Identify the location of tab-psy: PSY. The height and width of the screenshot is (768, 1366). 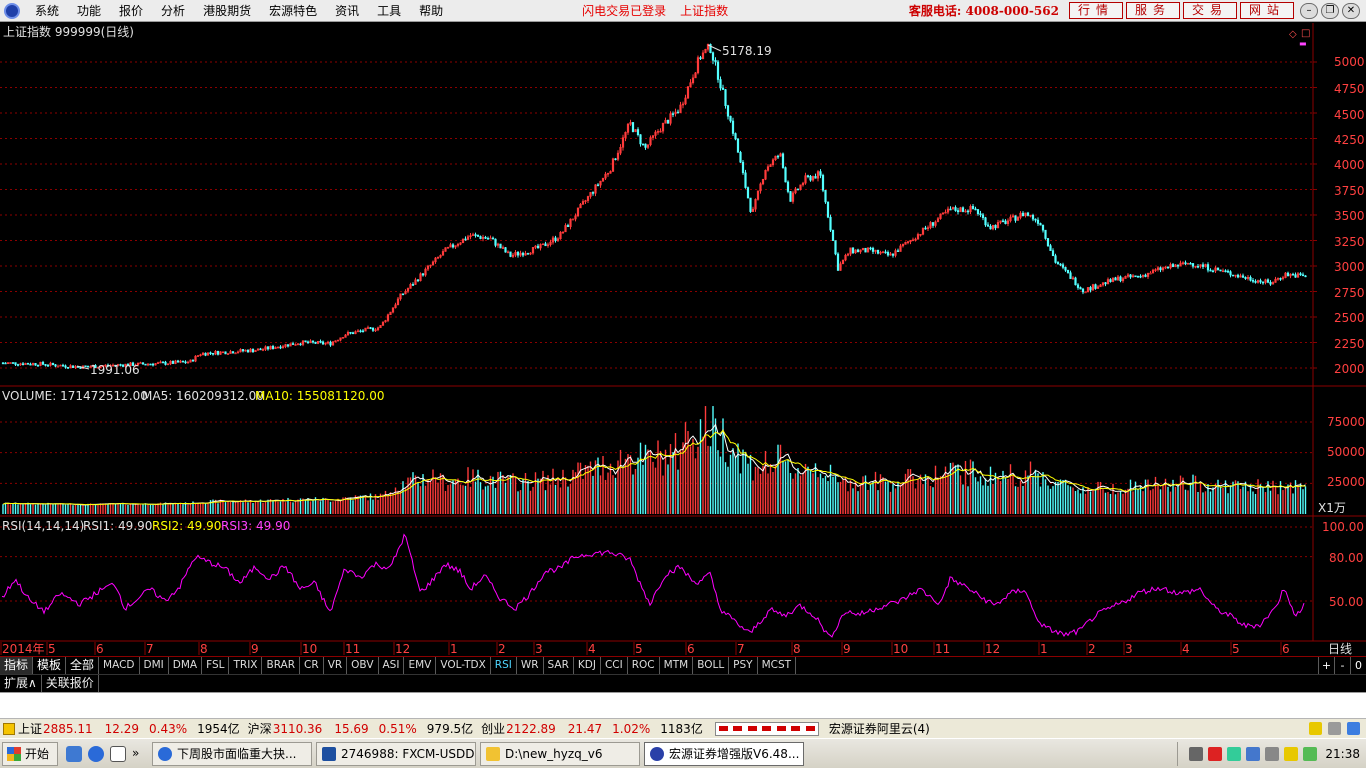
(743, 665).